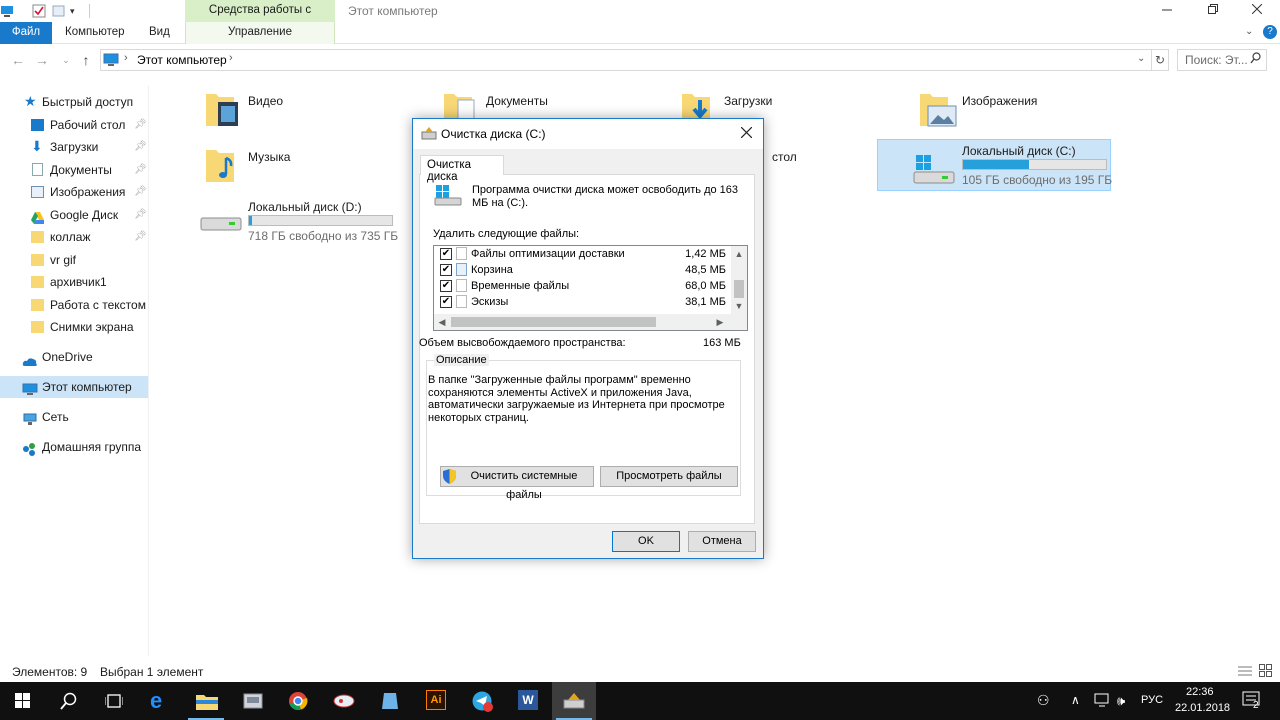  I want to click on scroll-up-icon: ▲, so click(739, 254).